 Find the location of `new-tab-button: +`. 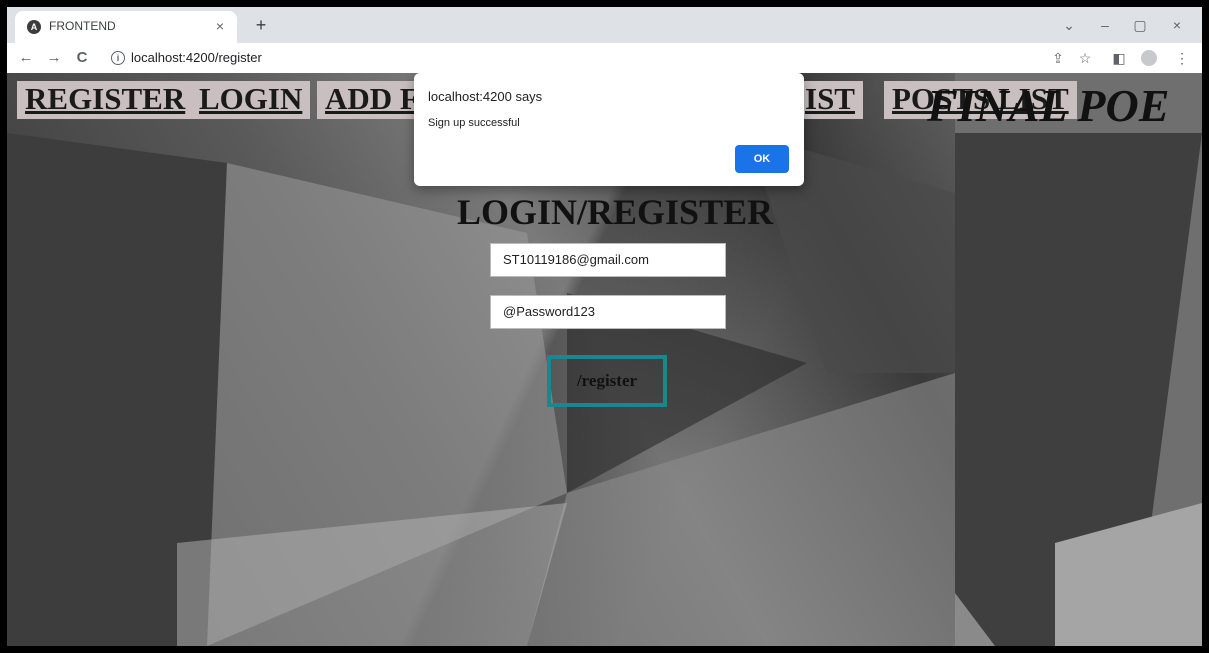

new-tab-button: + is located at coordinates (261, 25).